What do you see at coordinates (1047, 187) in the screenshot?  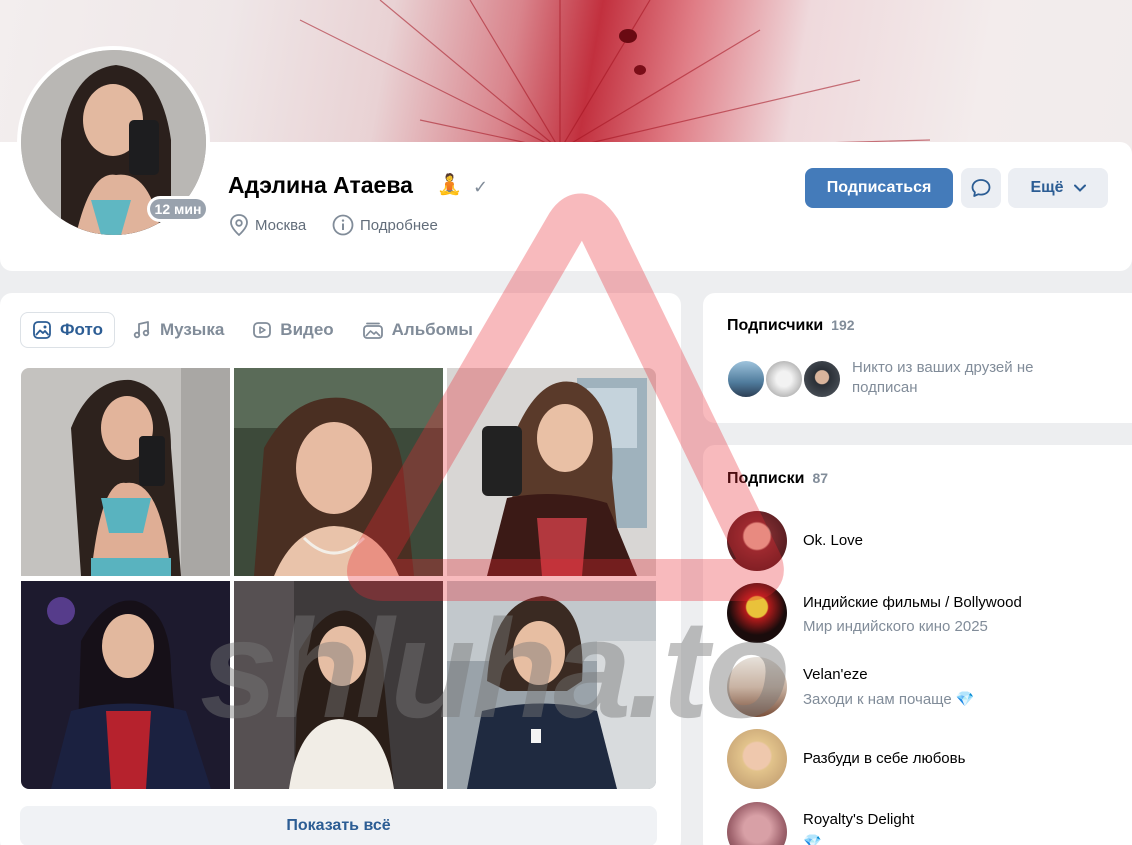 I see `more-label: Ещё` at bounding box center [1047, 187].